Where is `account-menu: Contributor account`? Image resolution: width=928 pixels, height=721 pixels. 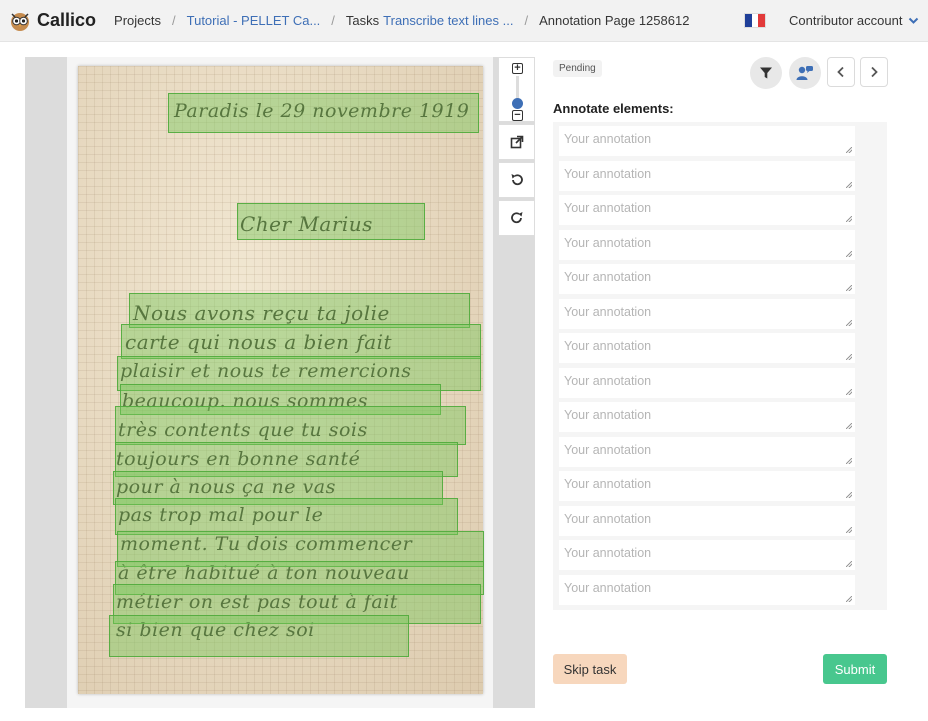 account-menu: Contributor account is located at coordinates (854, 20).